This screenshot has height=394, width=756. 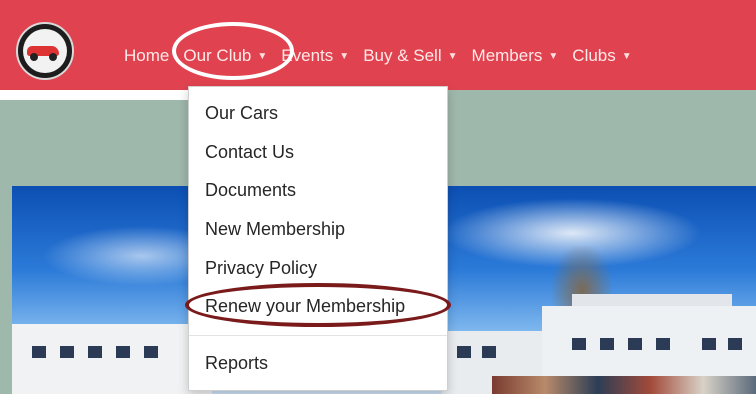 What do you see at coordinates (250, 190) in the screenshot?
I see `menu-item-documents: Documents` at bounding box center [250, 190].